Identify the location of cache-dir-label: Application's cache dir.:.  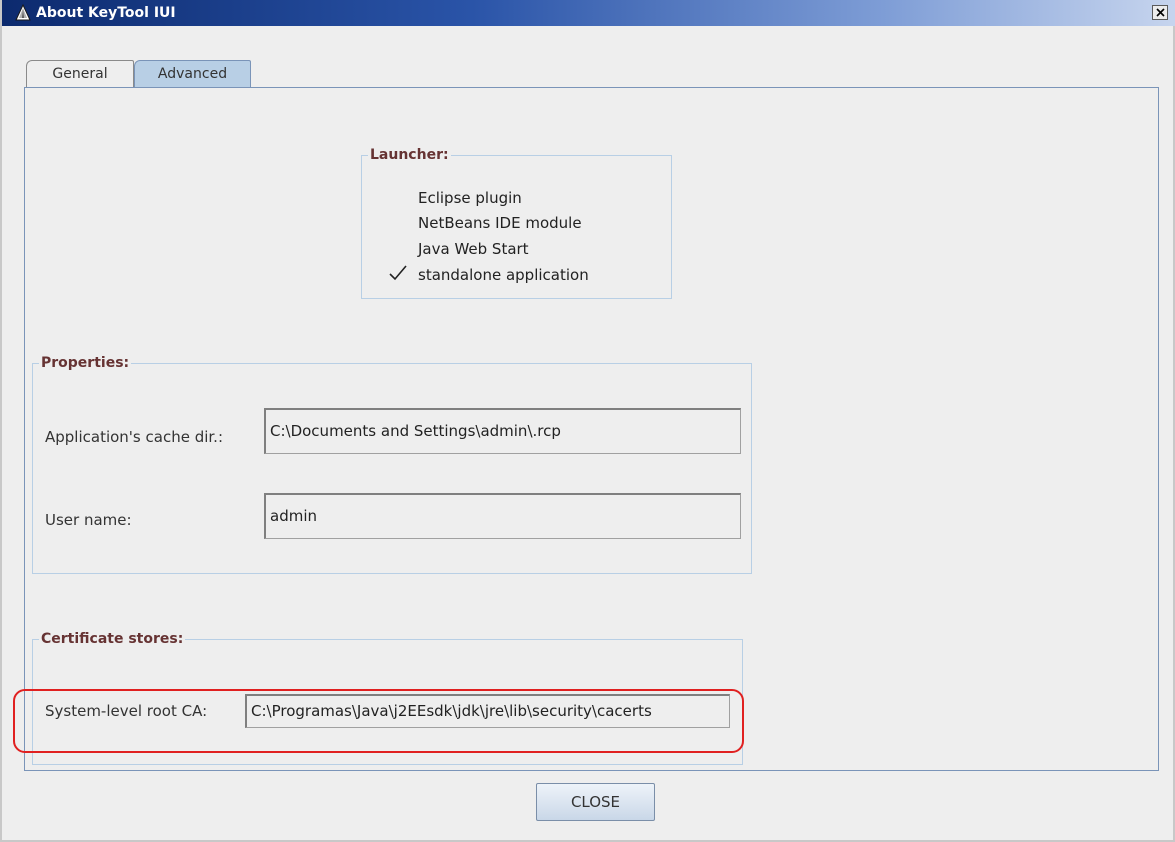
(134, 437).